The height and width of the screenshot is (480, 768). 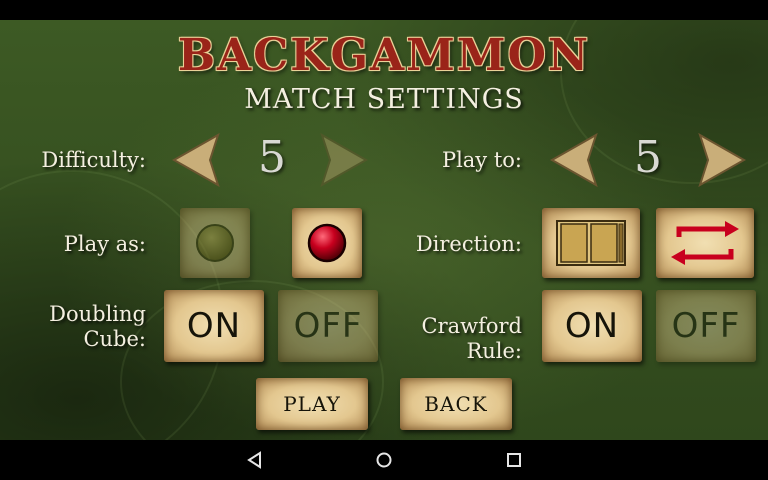 I want to click on direction-swap-option, so click(x=705, y=243).